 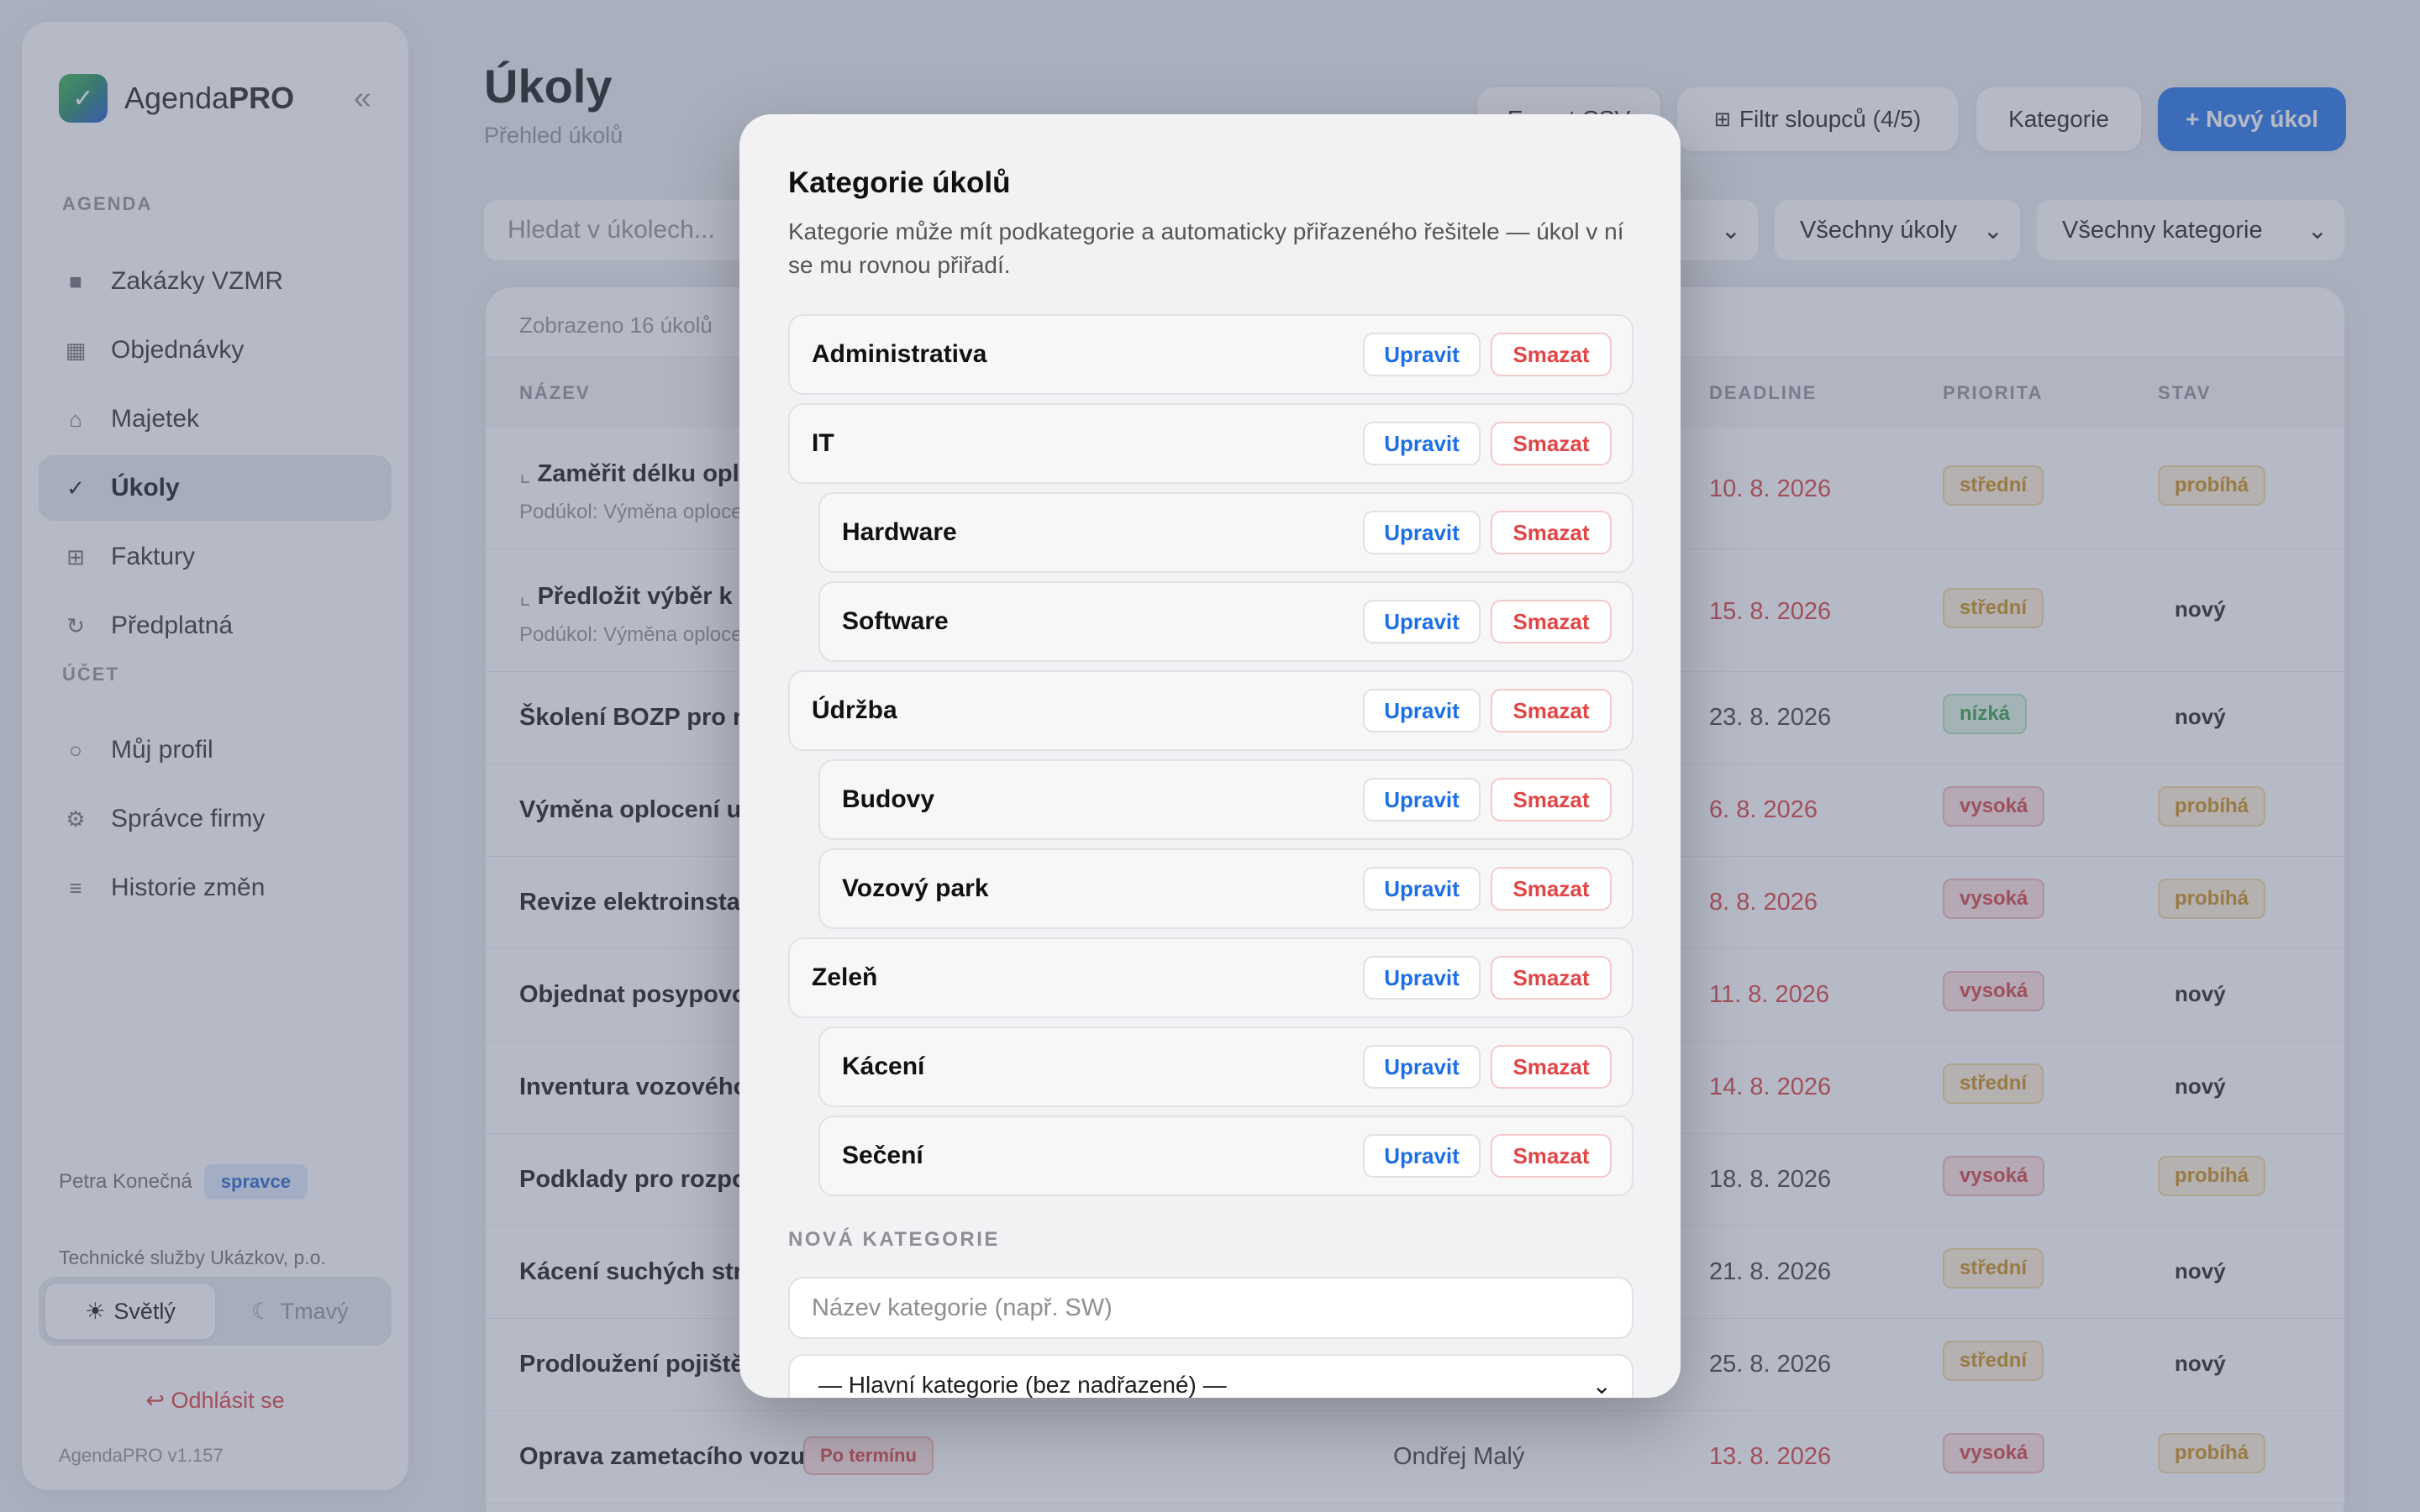 I want to click on category-row: IT Upravit Smazat, so click(x=1211, y=443).